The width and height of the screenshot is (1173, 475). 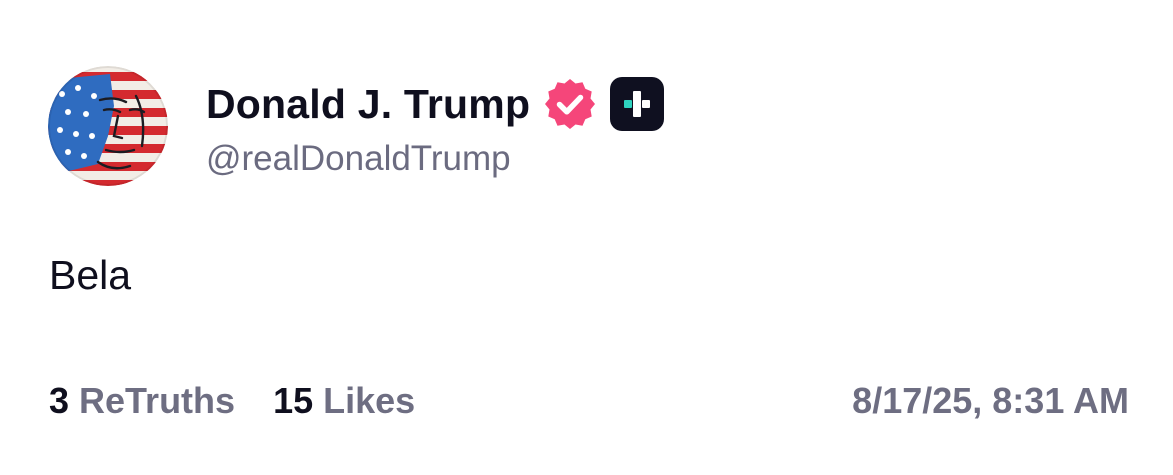 I want to click on display-name: Donald J. Trump, so click(x=368, y=104).